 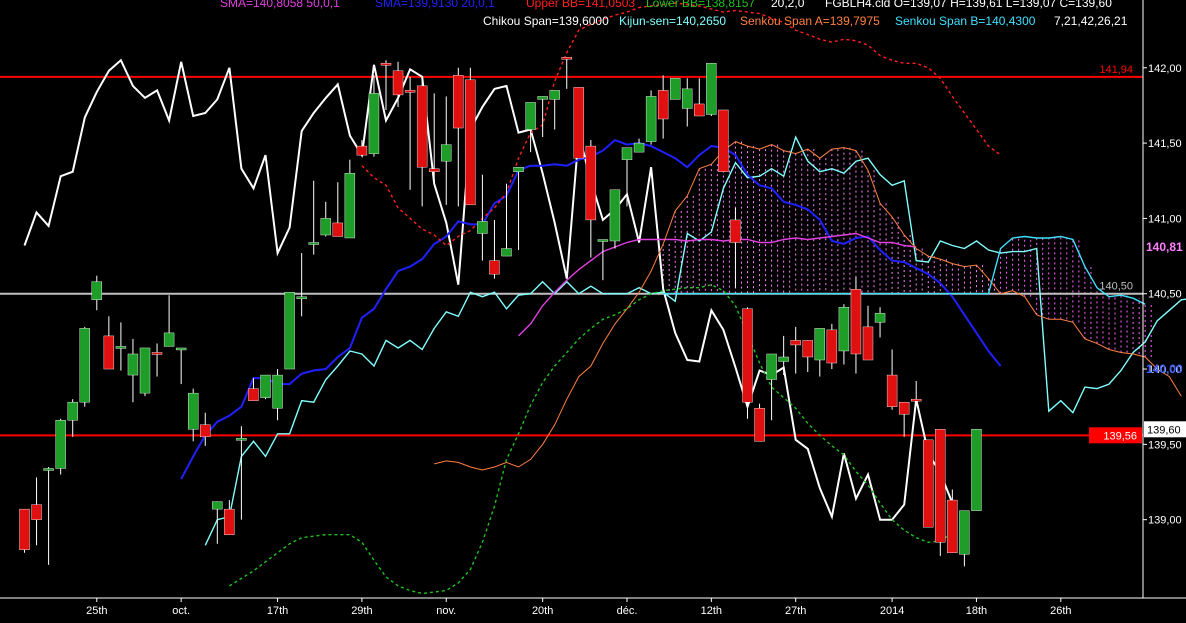 I want to click on x-tick-label: 27th, so click(x=795, y=611).